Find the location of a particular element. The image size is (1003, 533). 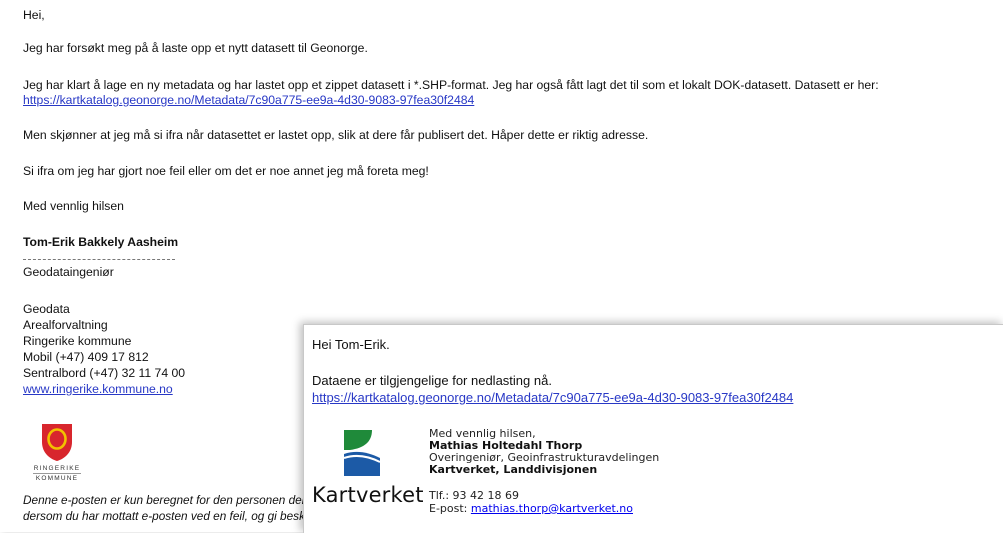

reply-greeting: Hei Tom-Erik. is located at coordinates (351, 344).